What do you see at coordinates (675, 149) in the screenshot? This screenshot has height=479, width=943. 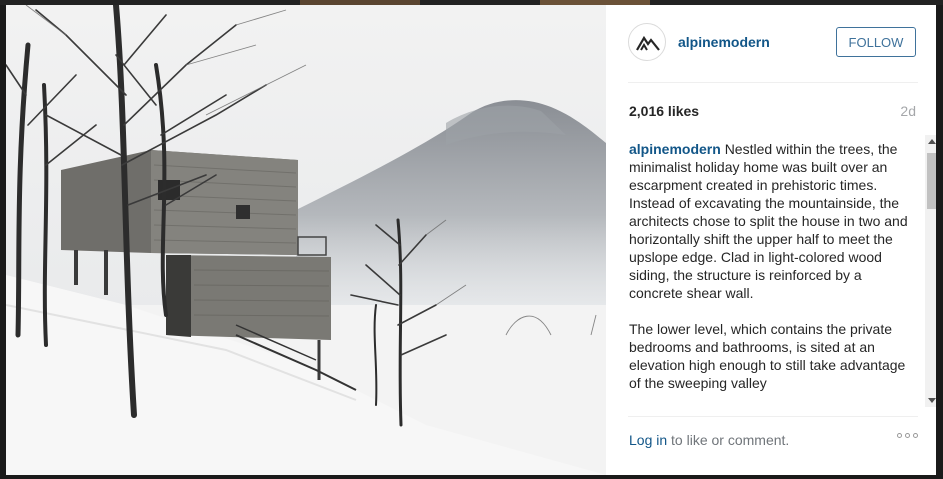 I see `caption-username-link: alpinemodern` at bounding box center [675, 149].